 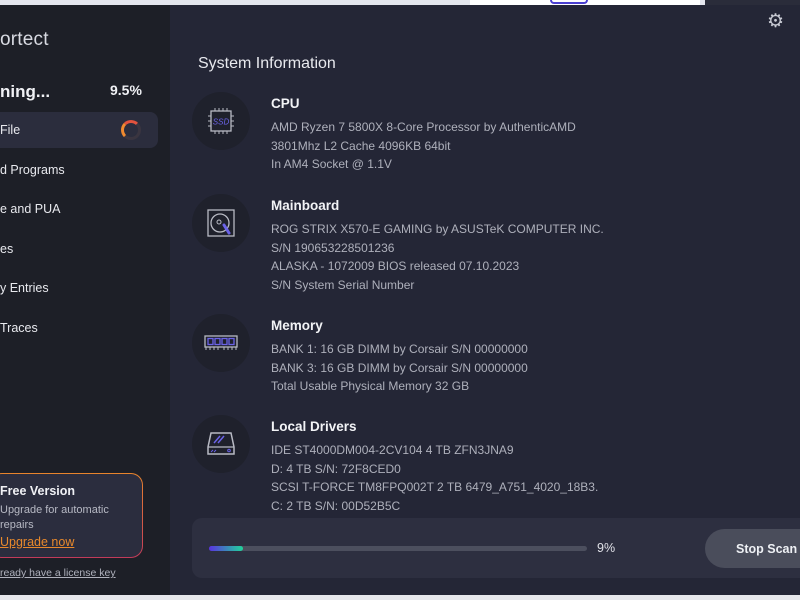 What do you see at coordinates (79, 328) in the screenshot?
I see `sidebar-item-traces: Traces` at bounding box center [79, 328].